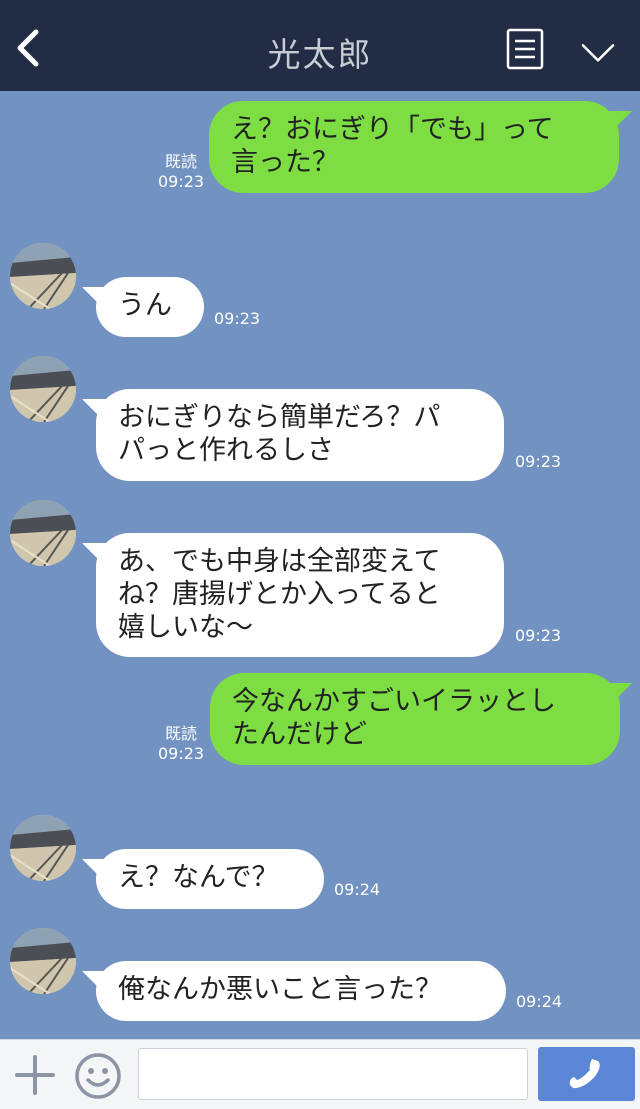  What do you see at coordinates (414, 147) in the screenshot?
I see `message-bubble-sent: え？おにぎり「でも」って 言った？` at bounding box center [414, 147].